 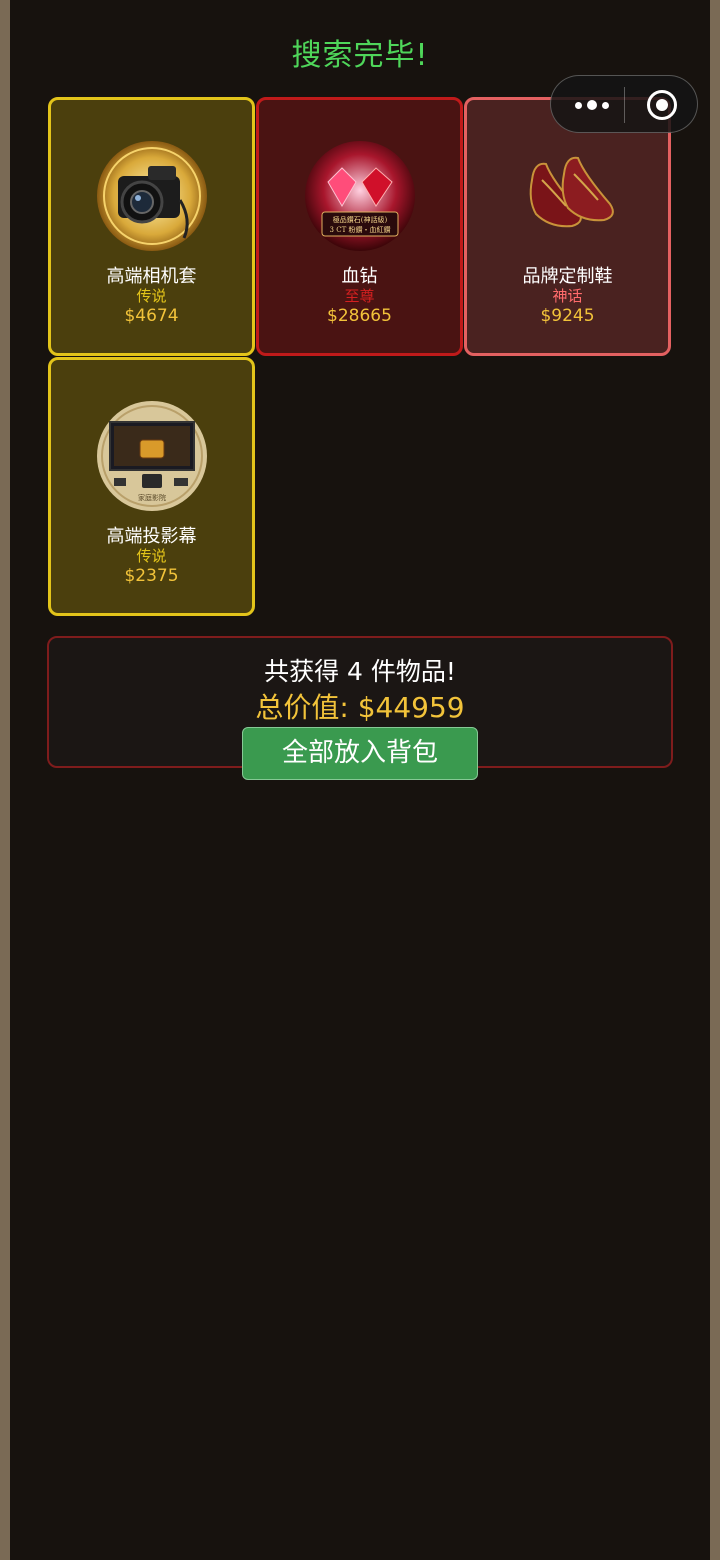 I want to click on item-rarity: 至尊, so click(x=359, y=296).